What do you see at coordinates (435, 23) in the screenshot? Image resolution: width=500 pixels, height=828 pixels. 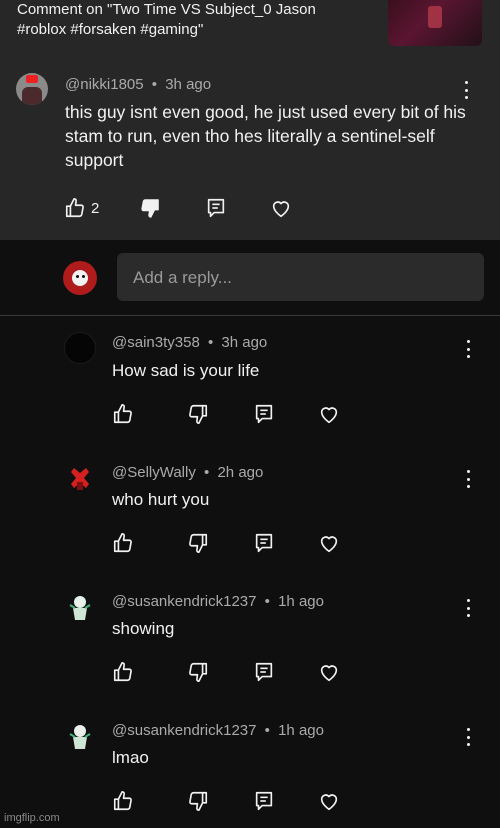 I see `video-thumbnail` at bounding box center [435, 23].